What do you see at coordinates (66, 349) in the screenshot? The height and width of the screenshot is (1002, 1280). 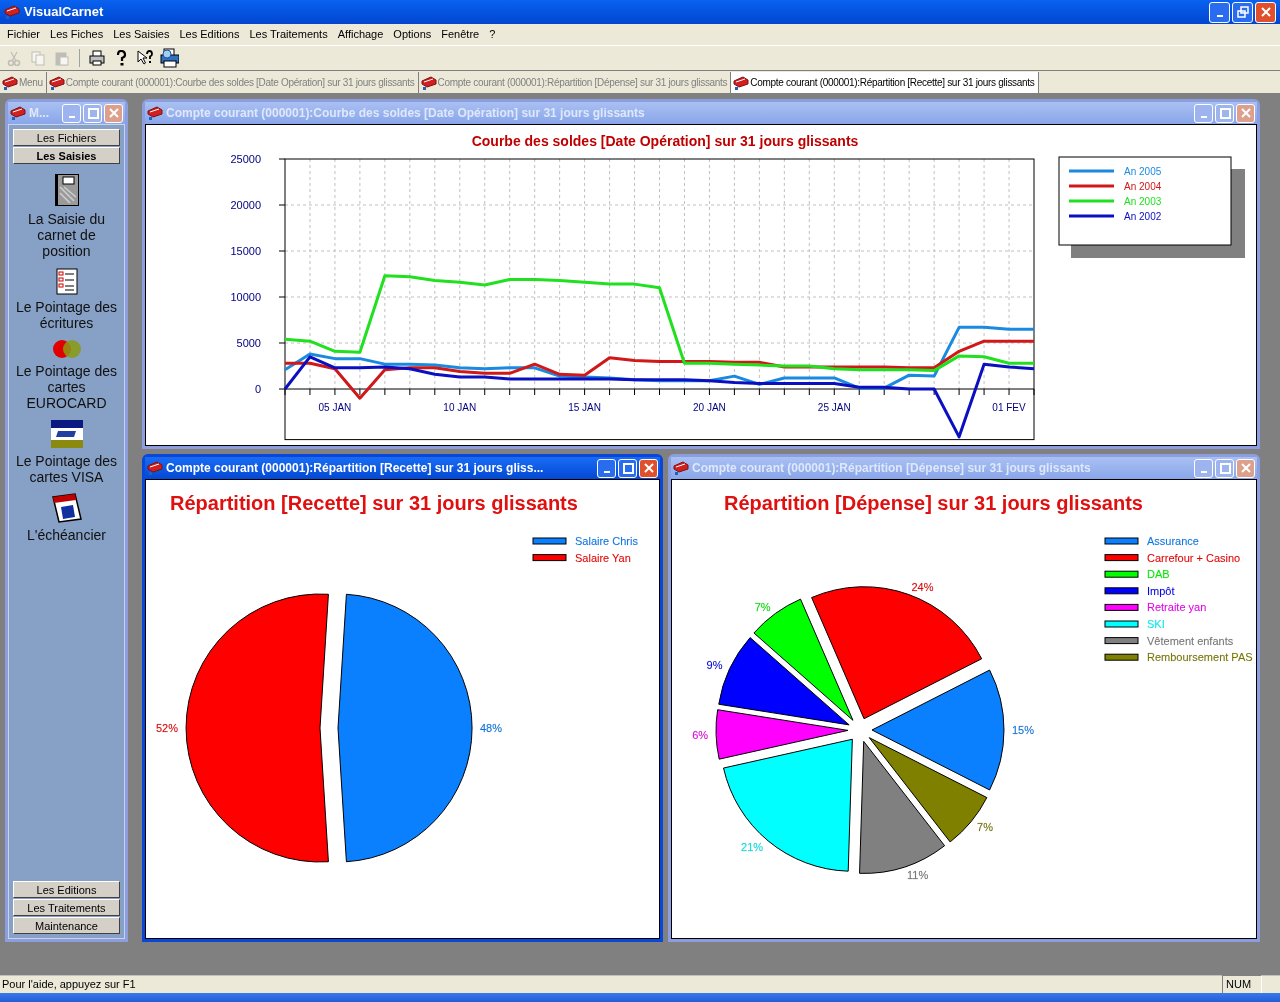 I see `card-logo-icon` at bounding box center [66, 349].